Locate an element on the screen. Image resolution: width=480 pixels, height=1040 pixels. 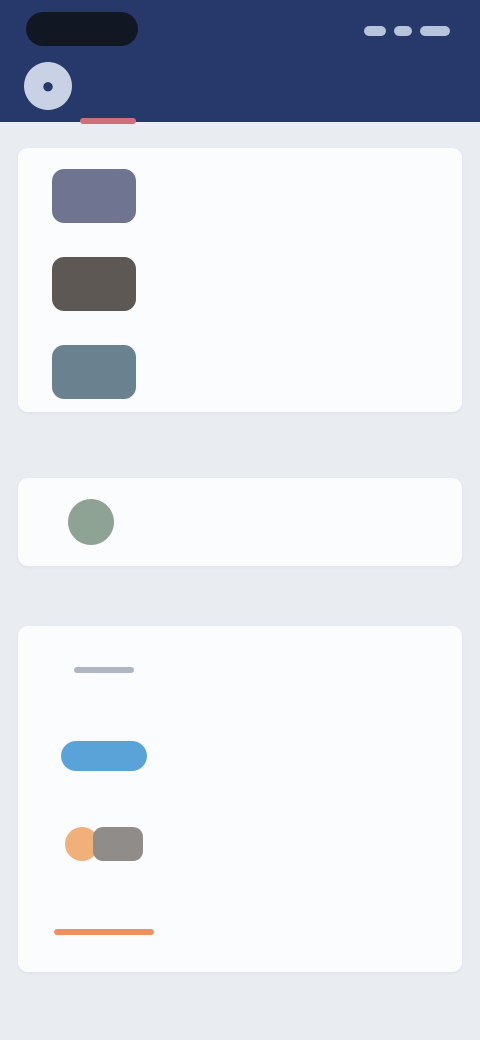
page-title is located at coordinates (240, 88).